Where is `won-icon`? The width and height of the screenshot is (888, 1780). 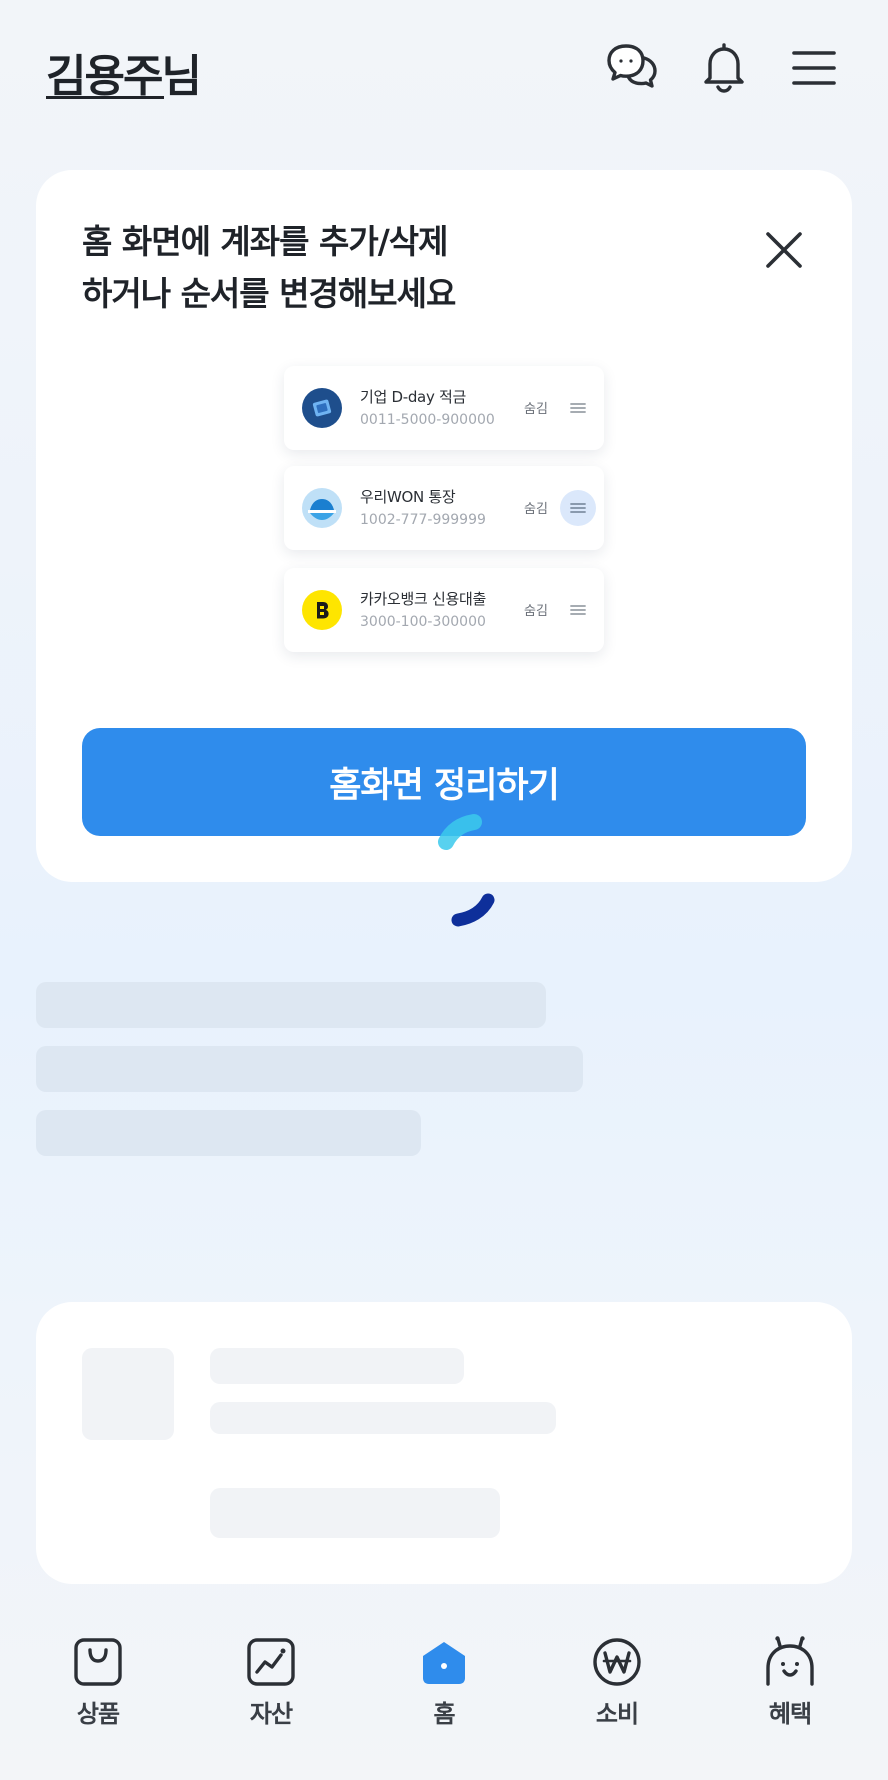
won-icon is located at coordinates (617, 1662).